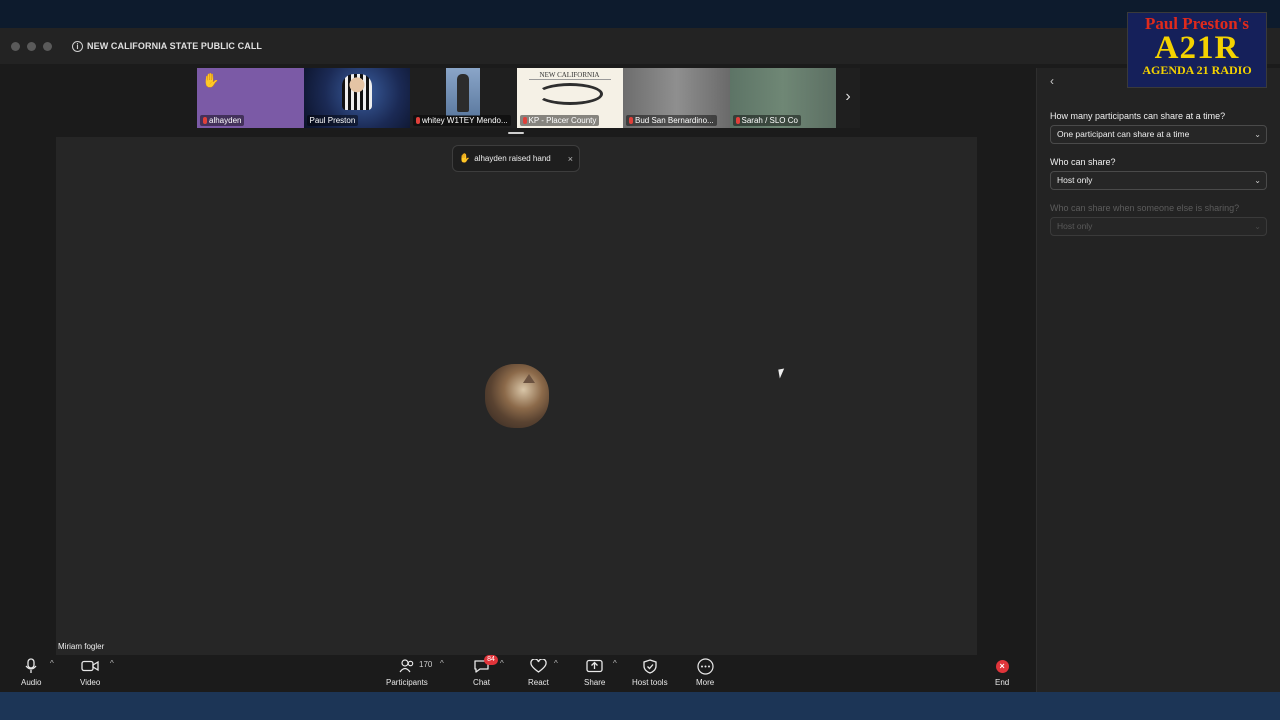 The height and width of the screenshot is (720, 1280). I want to click on audio-button: Audio, so click(31, 672).